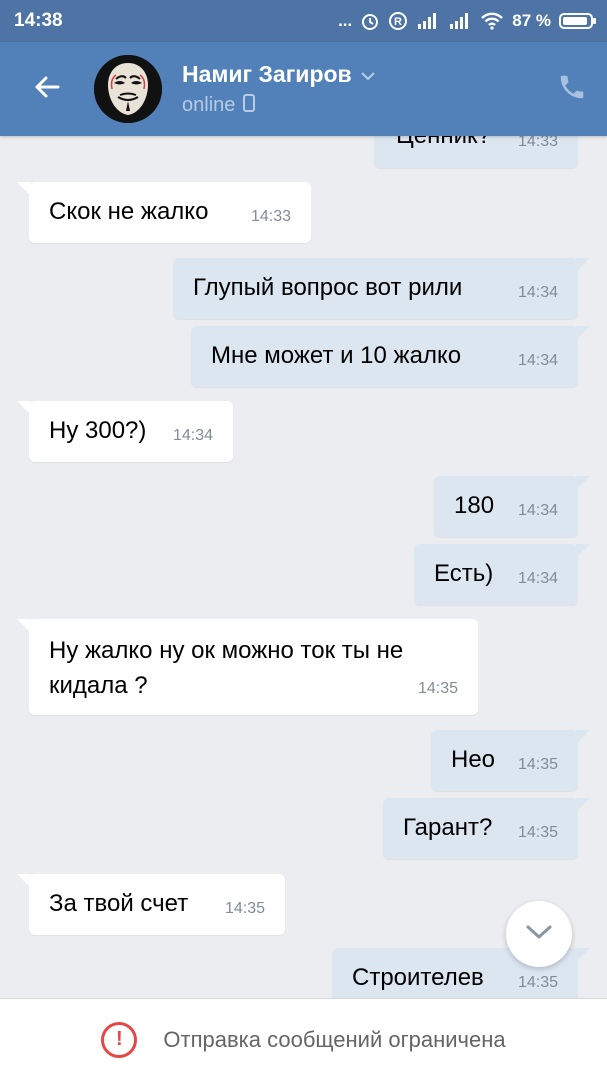 This screenshot has width=607, height=1080. What do you see at coordinates (249, 105) in the screenshot?
I see `mobile-icon` at bounding box center [249, 105].